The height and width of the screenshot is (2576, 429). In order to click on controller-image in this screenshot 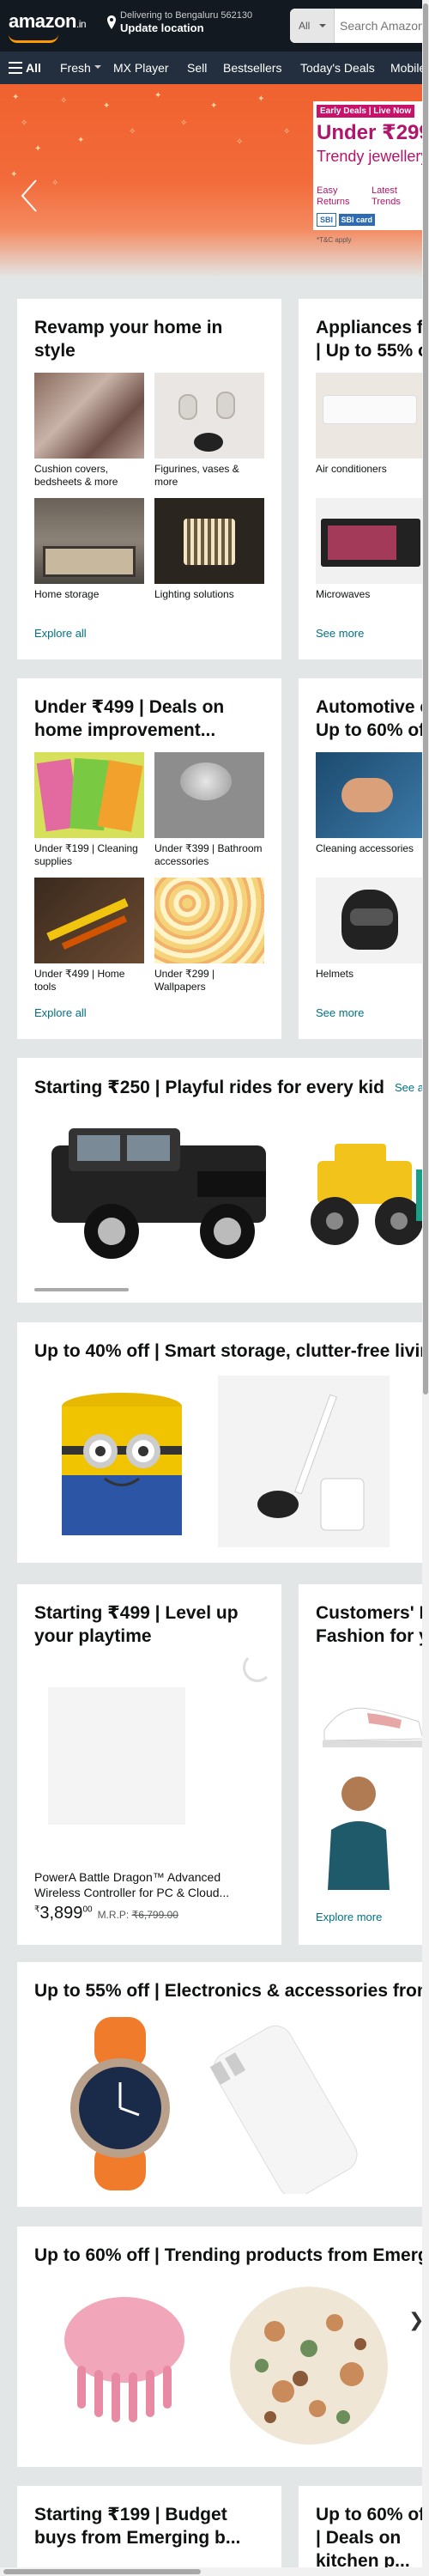, I will do `click(117, 1756)`.